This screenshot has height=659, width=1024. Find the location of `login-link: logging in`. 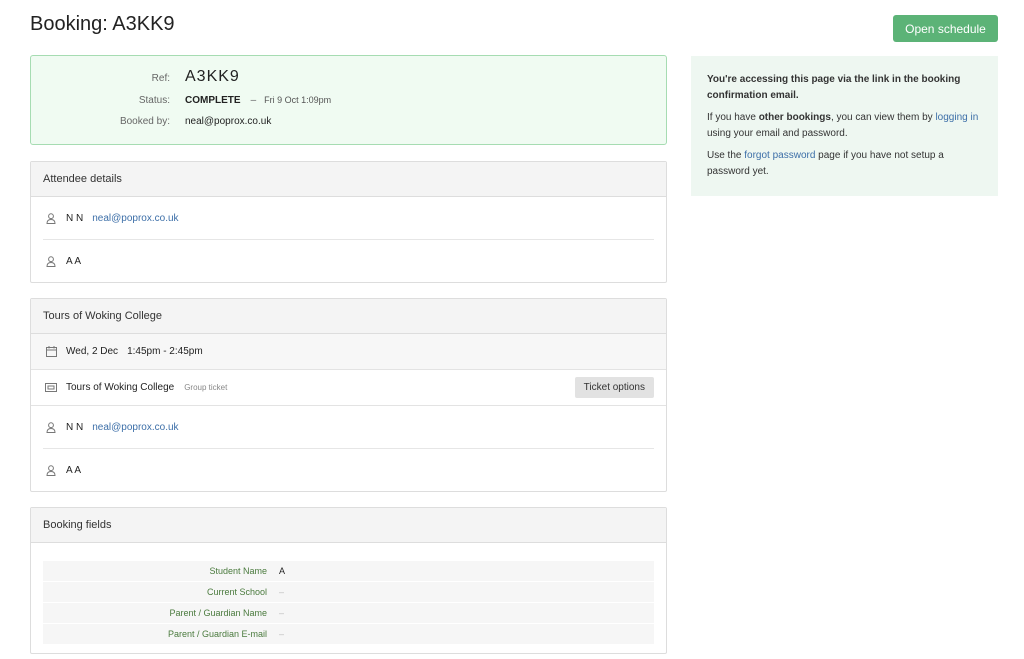

login-link: logging in is located at coordinates (956, 117).